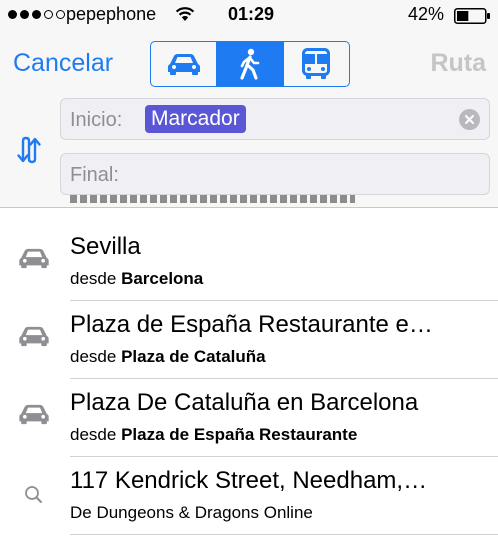 The width and height of the screenshot is (498, 547). What do you see at coordinates (33, 494) in the screenshot?
I see `search-icon` at bounding box center [33, 494].